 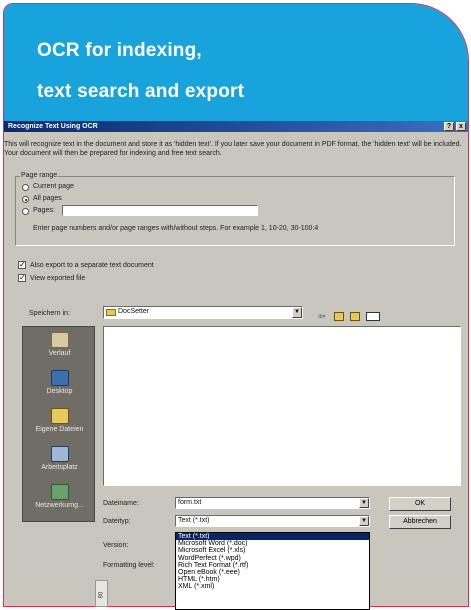 What do you see at coordinates (373, 316) in the screenshot?
I see `view-menu-icon` at bounding box center [373, 316].